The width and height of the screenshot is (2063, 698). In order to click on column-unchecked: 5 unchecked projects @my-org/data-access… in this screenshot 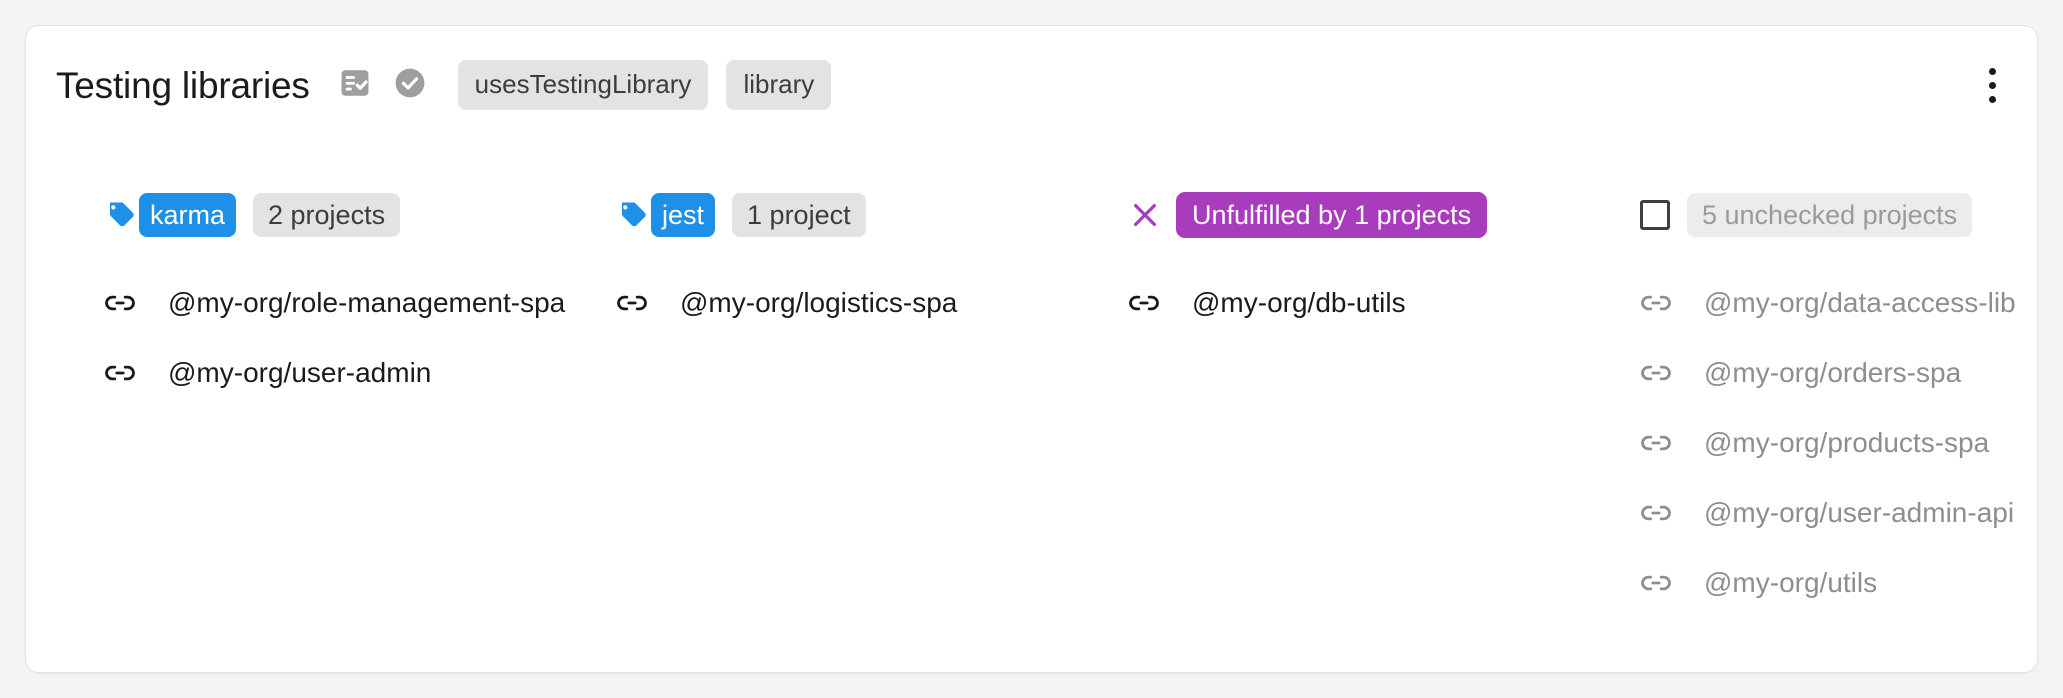, I will do `click(1851, 381)`.